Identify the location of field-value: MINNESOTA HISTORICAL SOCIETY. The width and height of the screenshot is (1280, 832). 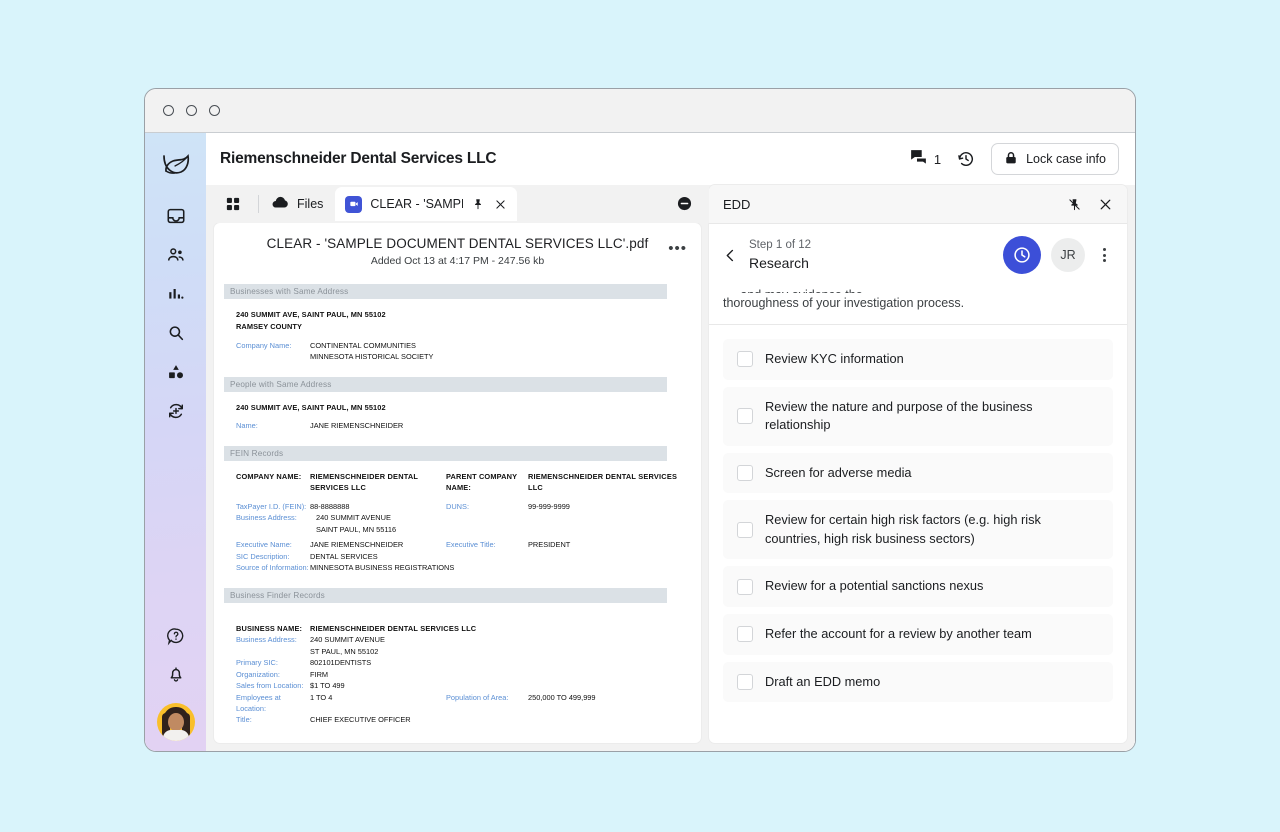
(372, 357).